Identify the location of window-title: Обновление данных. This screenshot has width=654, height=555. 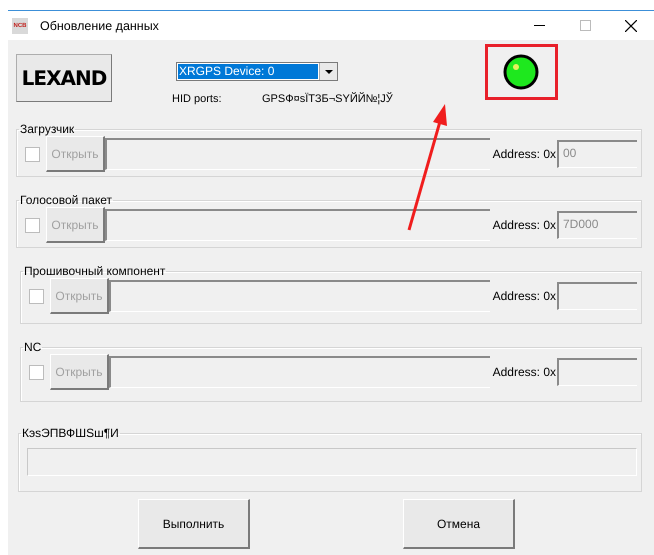
(100, 25).